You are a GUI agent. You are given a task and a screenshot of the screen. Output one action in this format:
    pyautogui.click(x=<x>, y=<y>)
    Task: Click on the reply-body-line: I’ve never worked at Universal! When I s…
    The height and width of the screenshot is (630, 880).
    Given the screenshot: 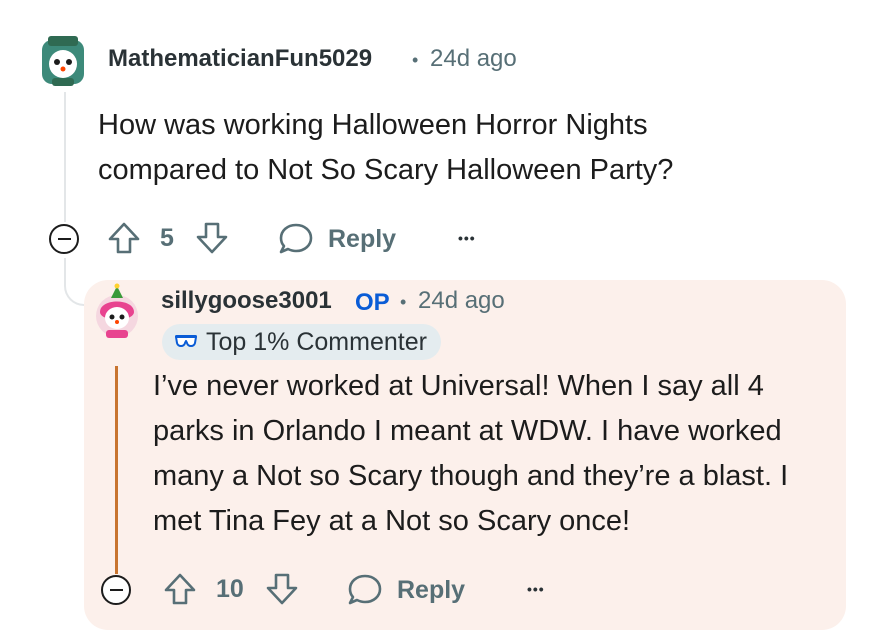 What is the action you would take?
    pyautogui.click(x=458, y=386)
    